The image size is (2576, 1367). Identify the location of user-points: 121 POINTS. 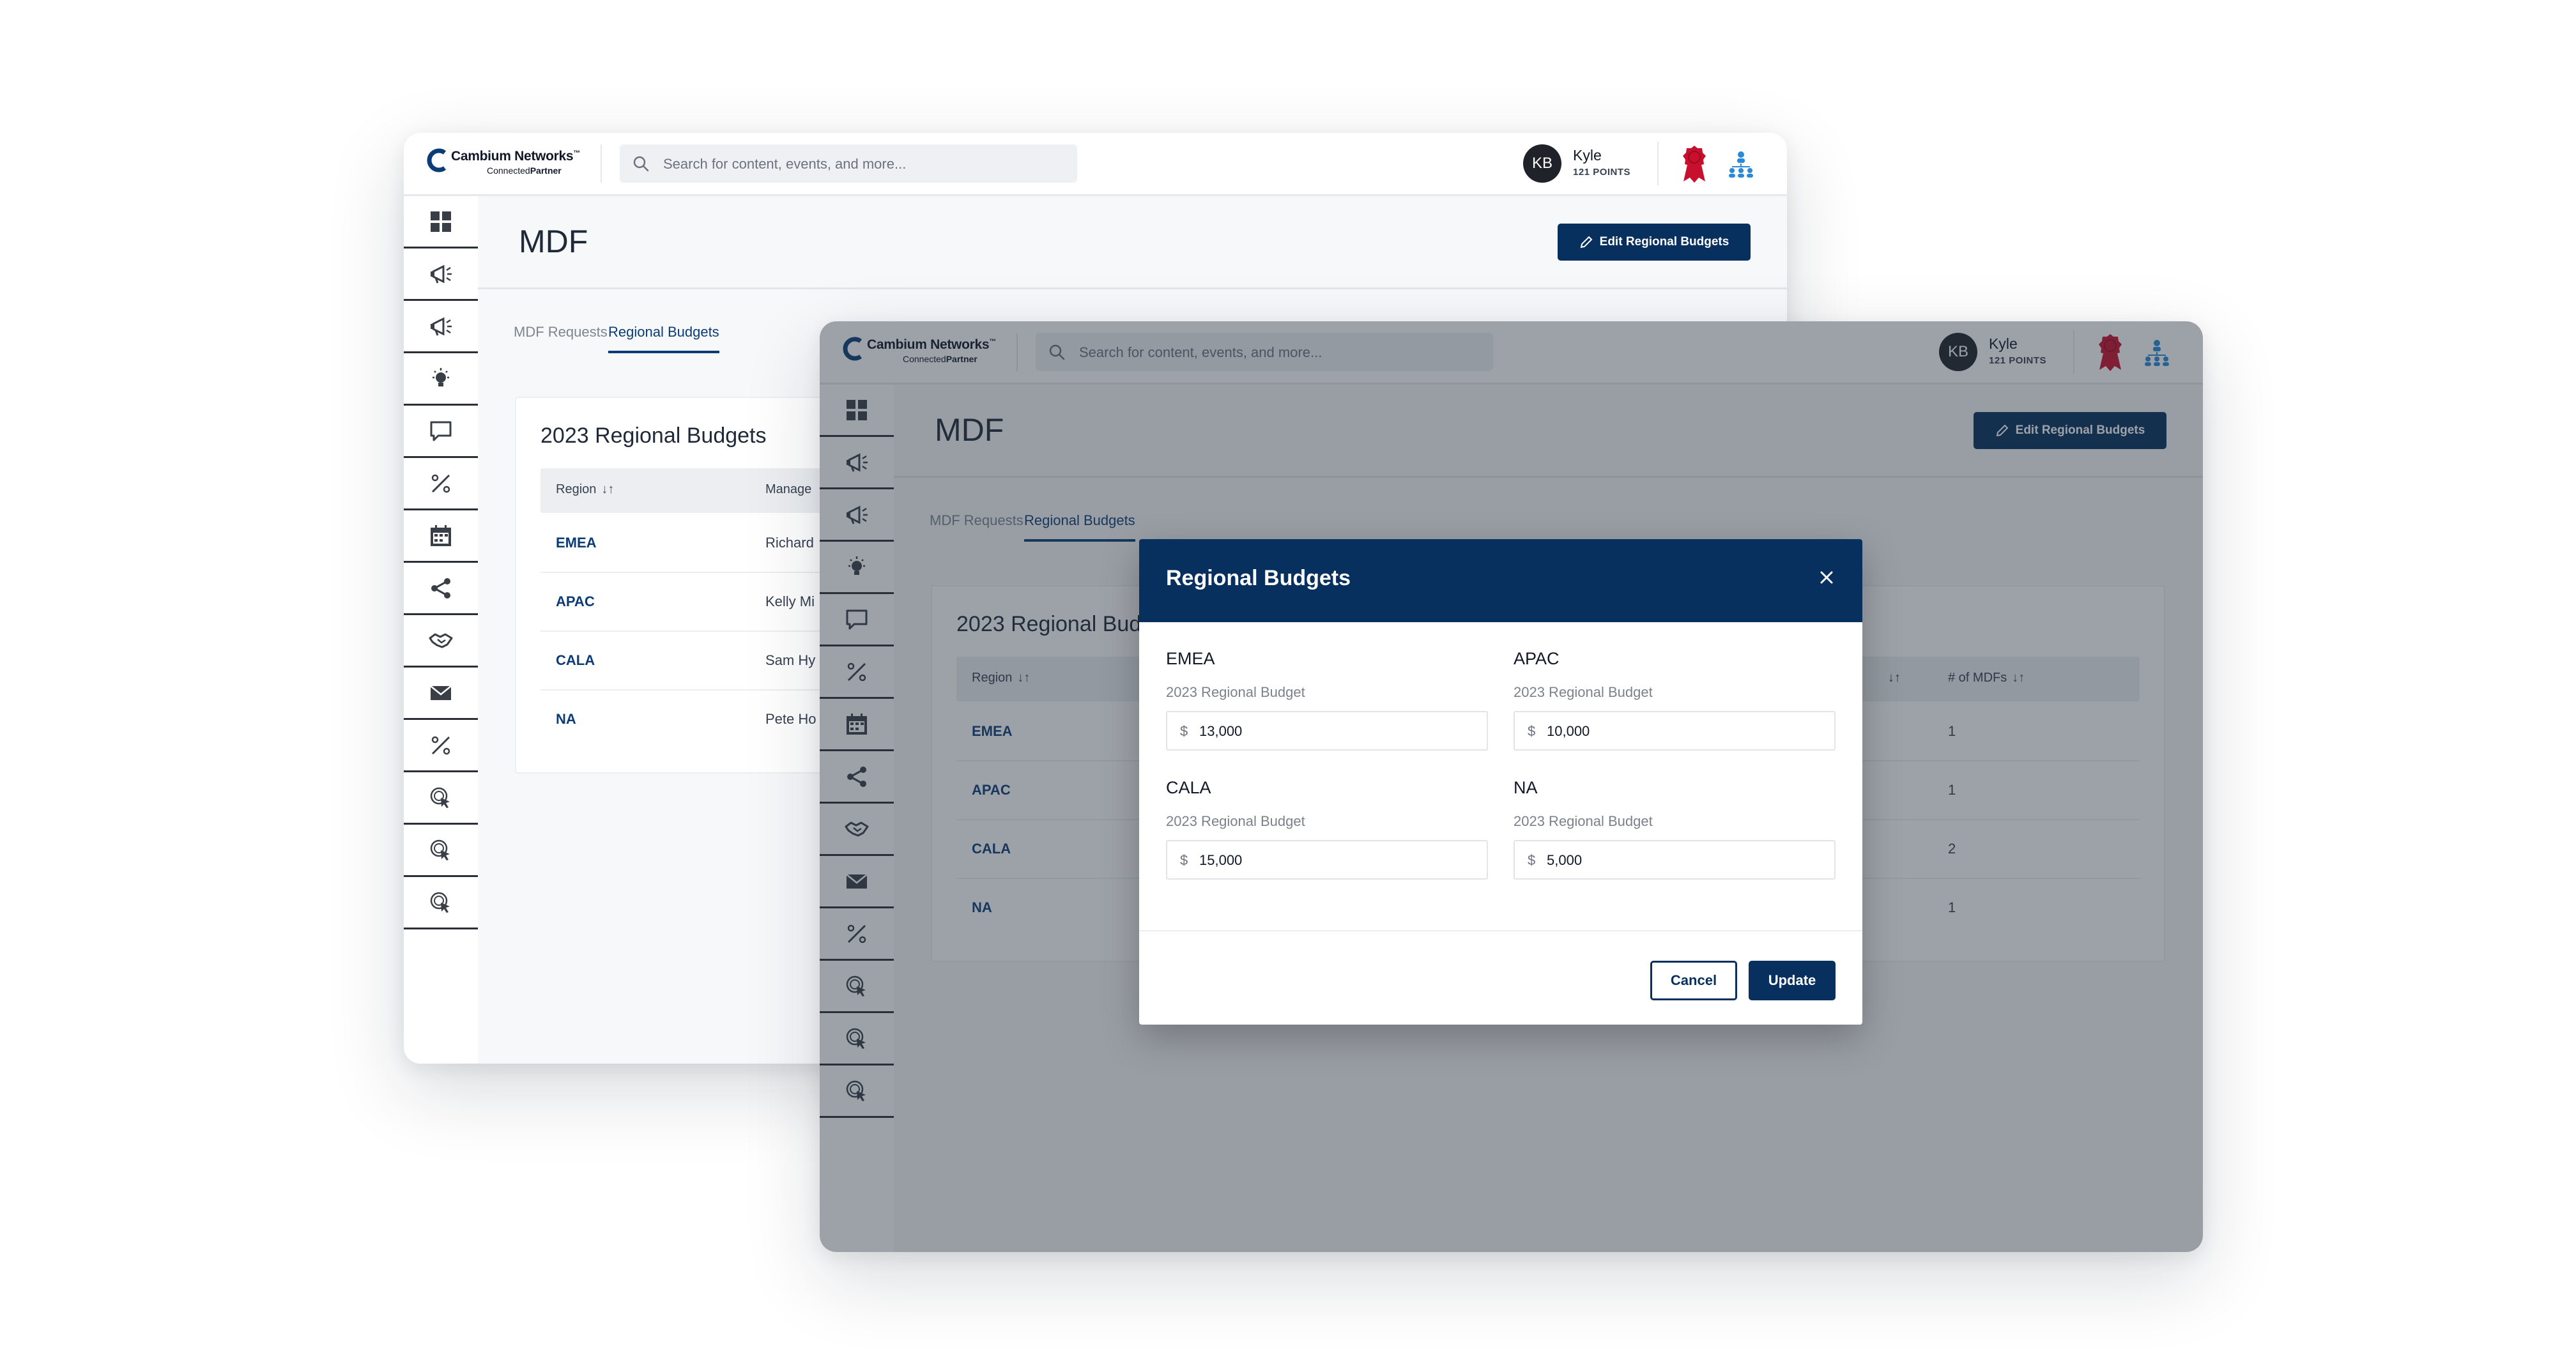
(1602, 173).